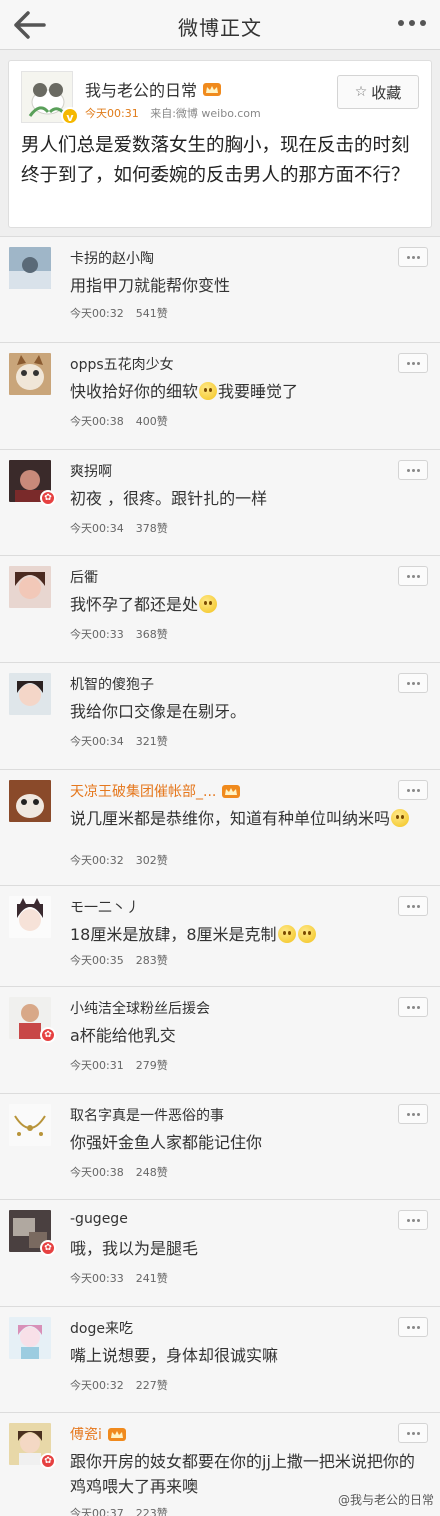  Describe the element at coordinates (220, 715) in the screenshot. I see `comment-item: 机智的傻狍子 我给你口交像是在剔牙。 今天00:34 321赞` at that location.